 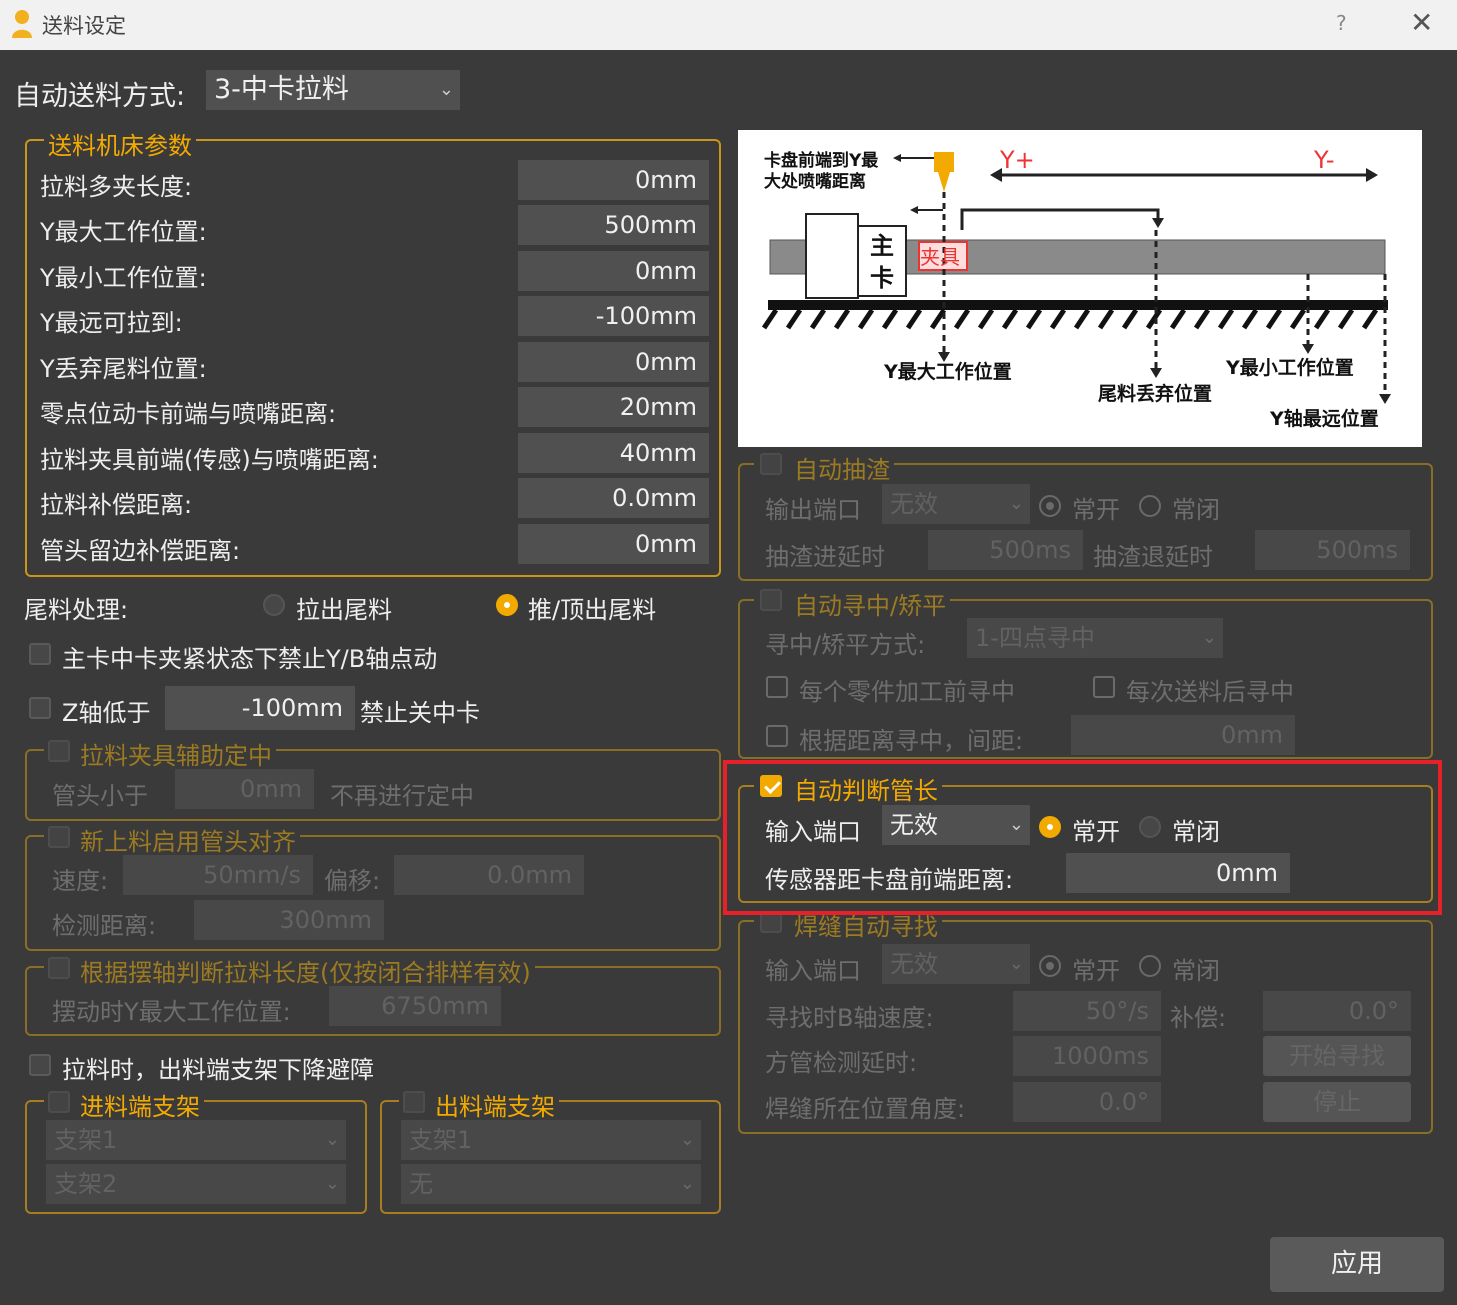 What do you see at coordinates (865, 1109) in the screenshot?
I see `weld-angle-label: 焊缝所在位置角度:` at bounding box center [865, 1109].